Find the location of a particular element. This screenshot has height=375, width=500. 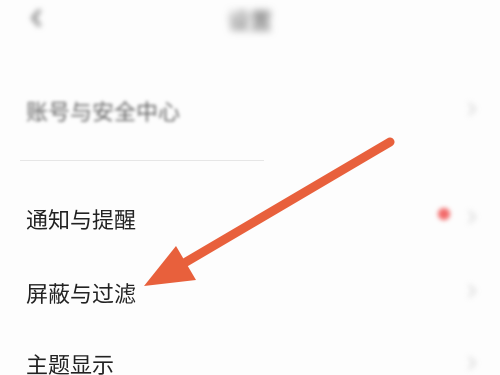

menu-item-theme-display: 主题显示 is located at coordinates (250, 355).